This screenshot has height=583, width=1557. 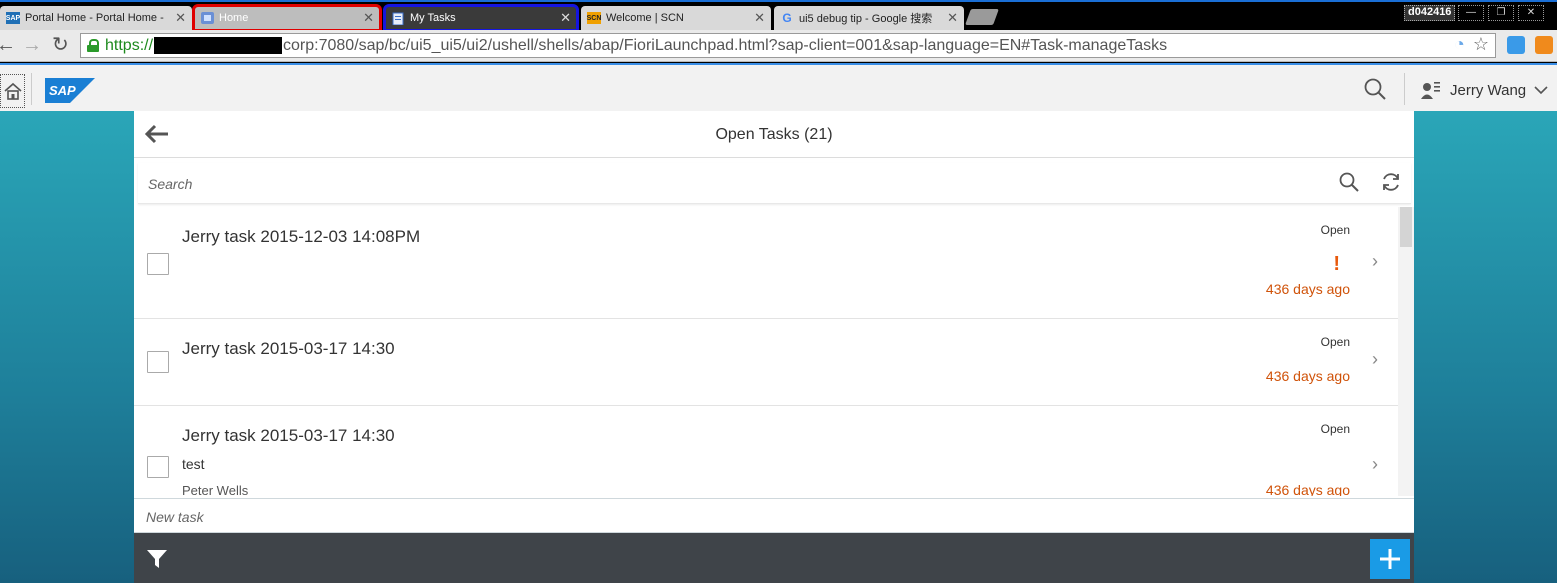 I want to click on scrollbar-thumb, so click(x=1406, y=227).